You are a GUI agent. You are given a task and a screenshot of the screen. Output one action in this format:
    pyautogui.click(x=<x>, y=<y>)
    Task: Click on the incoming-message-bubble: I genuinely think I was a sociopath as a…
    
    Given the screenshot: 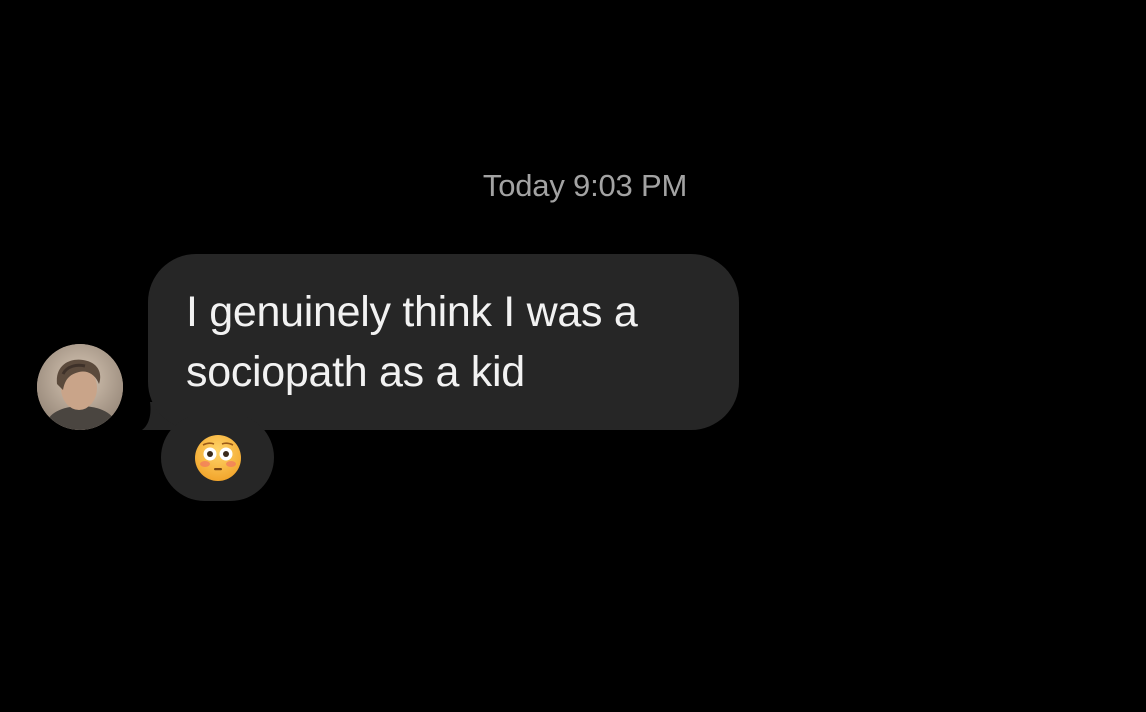 What is the action you would take?
    pyautogui.click(x=443, y=342)
    